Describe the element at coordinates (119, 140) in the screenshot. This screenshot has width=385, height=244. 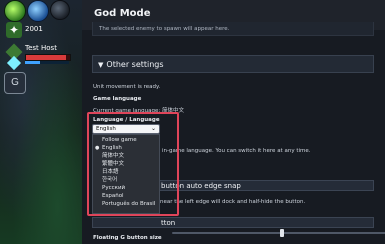
I see `language-option-label: Follow game` at that location.